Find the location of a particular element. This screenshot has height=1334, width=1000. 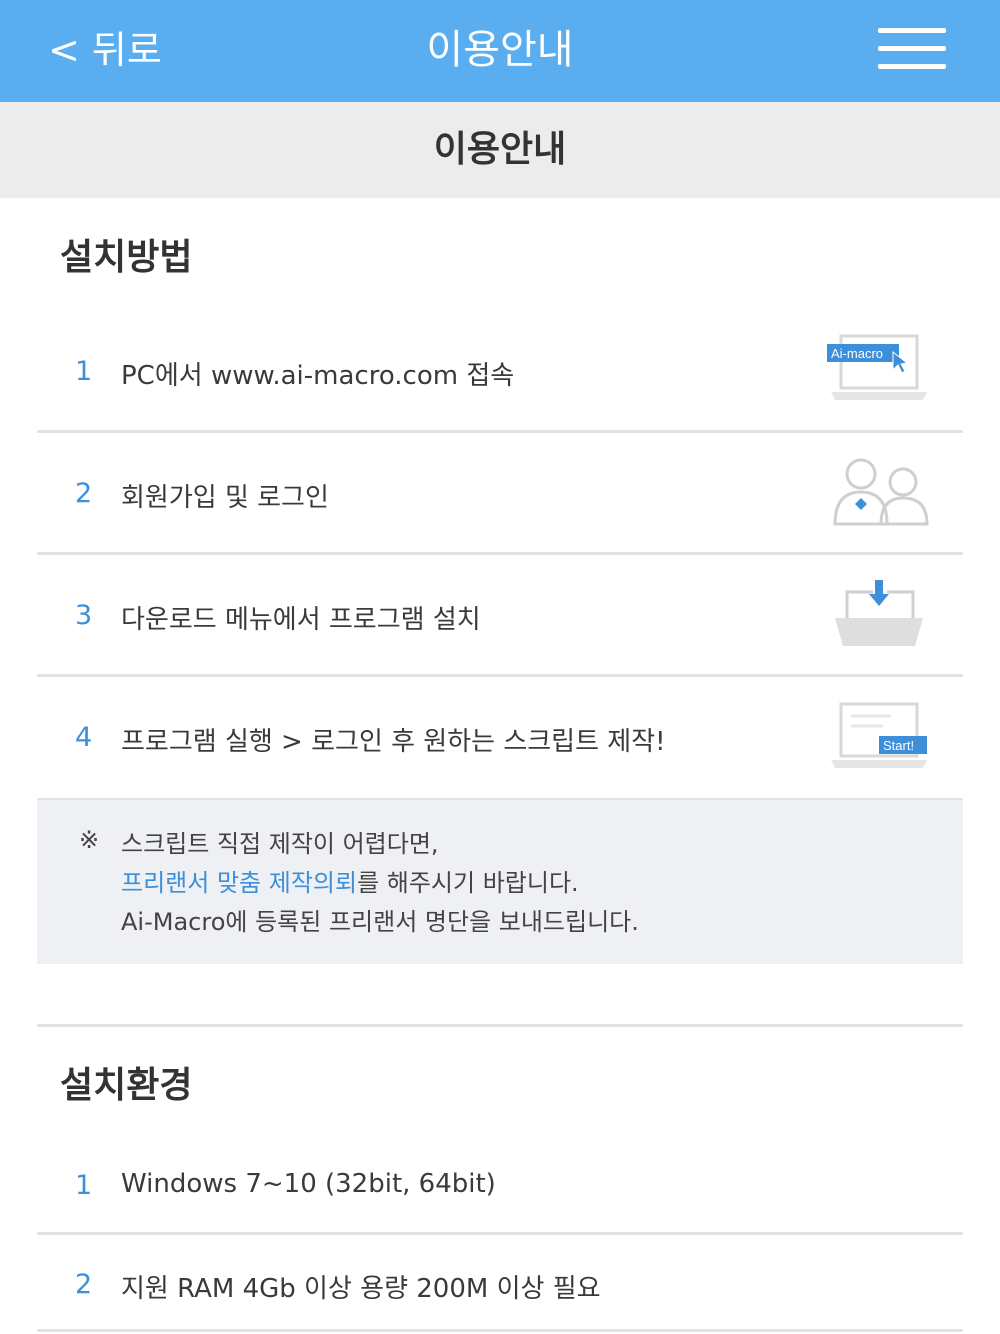

section-divider is located at coordinates (500, 1025).